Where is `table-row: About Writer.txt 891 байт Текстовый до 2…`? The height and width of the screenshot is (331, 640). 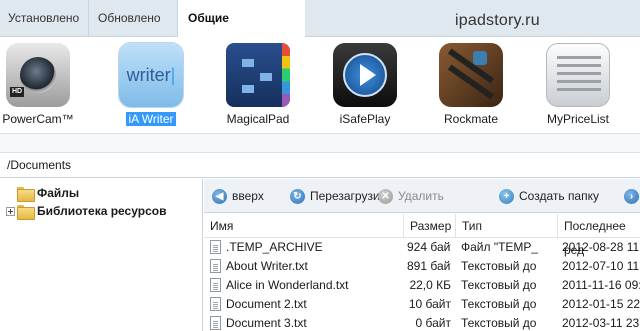
table-row: About Writer.txt 891 байт Текстовый до 2… is located at coordinates (422, 266).